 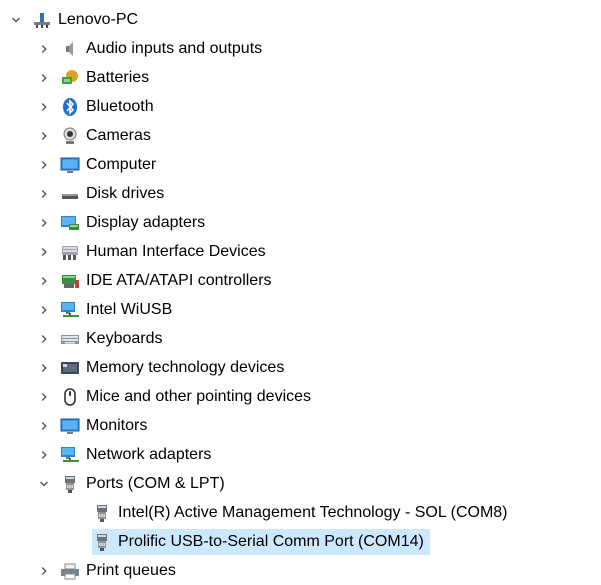 What do you see at coordinates (300, 19) in the screenshot?
I see `tree-root: Lenovo-PC` at bounding box center [300, 19].